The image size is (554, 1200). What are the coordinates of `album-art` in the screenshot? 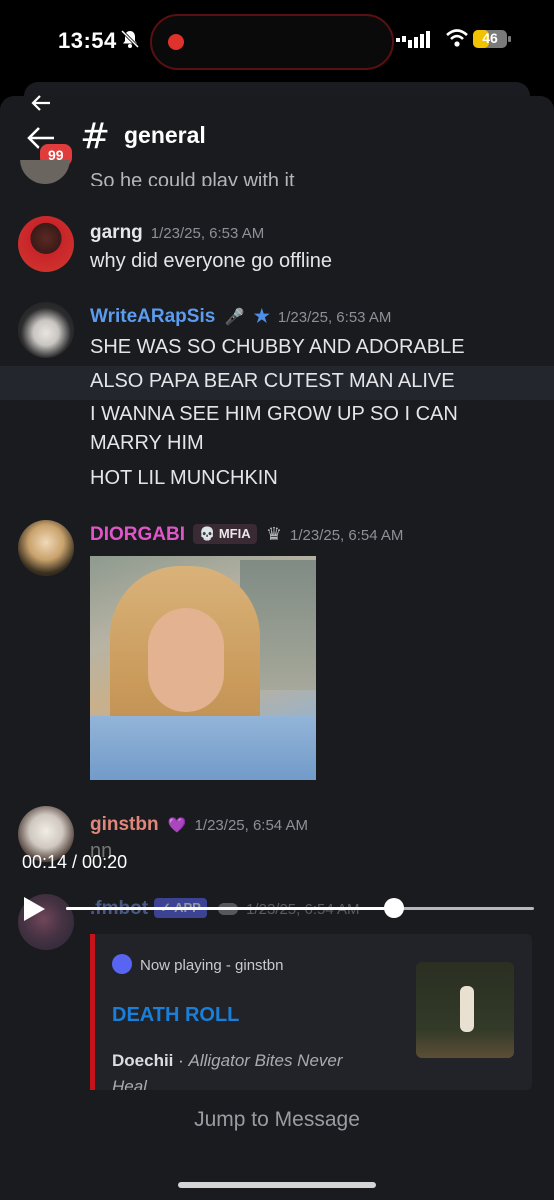 It's located at (465, 1010).